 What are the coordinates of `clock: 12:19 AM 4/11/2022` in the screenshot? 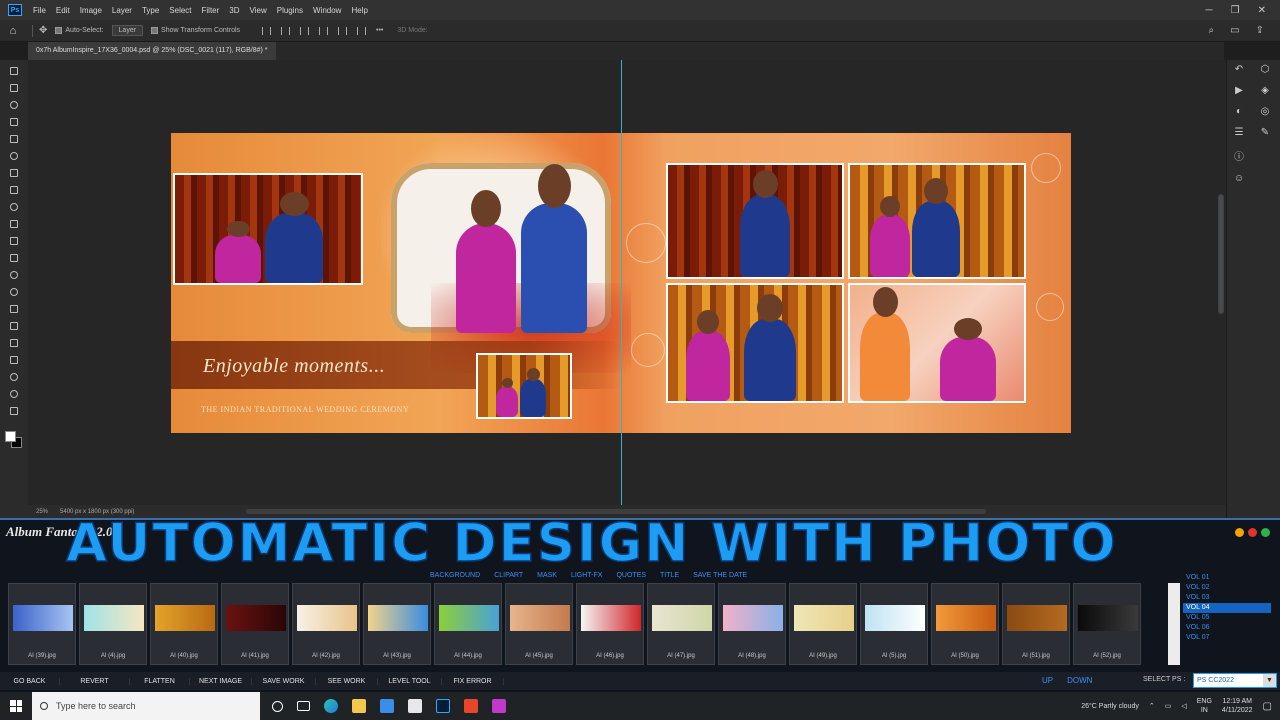 It's located at (1237, 706).